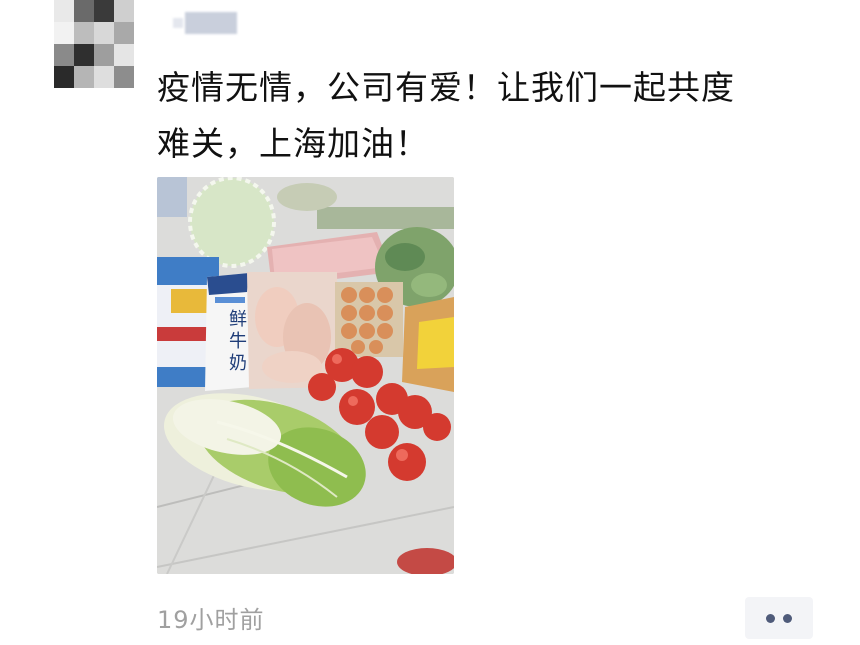 The height and width of the screenshot is (645, 860). Describe the element at coordinates (238, 341) in the screenshot. I see `milk-label-2: 牛` at that location.